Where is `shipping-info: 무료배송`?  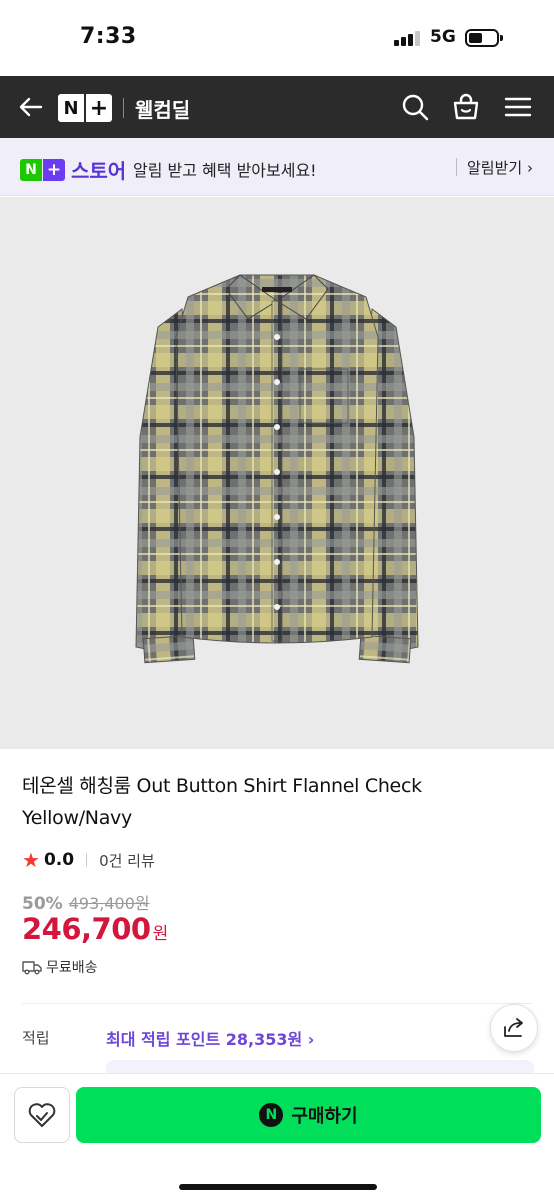
shipping-info: 무료배송 is located at coordinates (60, 967).